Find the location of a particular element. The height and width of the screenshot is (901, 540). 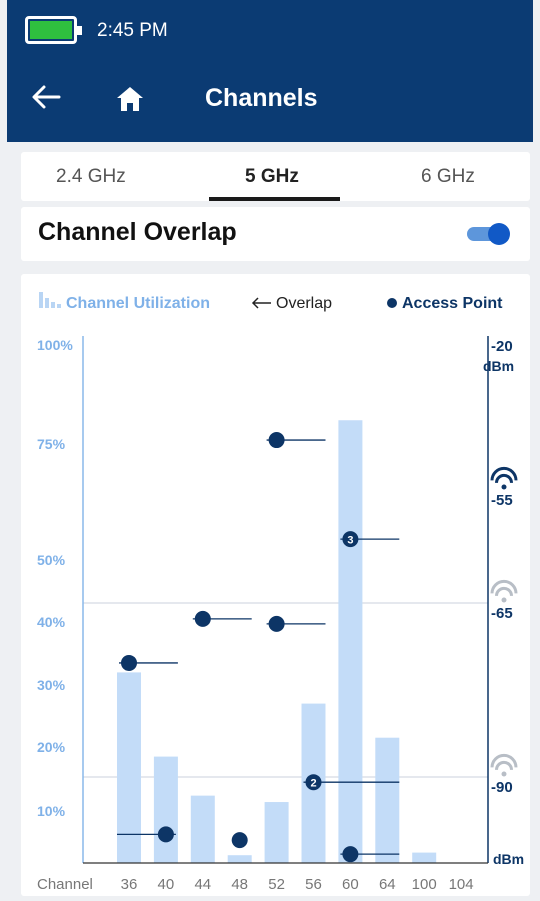

legend-overlap-label: Overlap is located at coordinates (304, 303).